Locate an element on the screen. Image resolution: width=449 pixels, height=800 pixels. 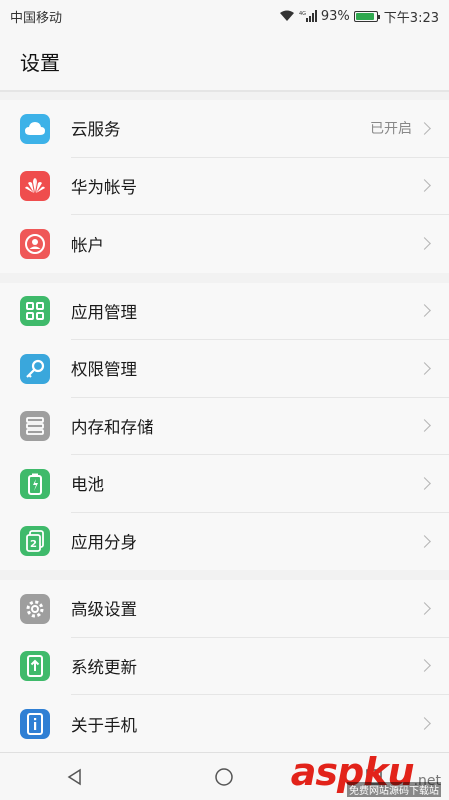
carrier-label: 中国移动 is located at coordinates (36, 18).